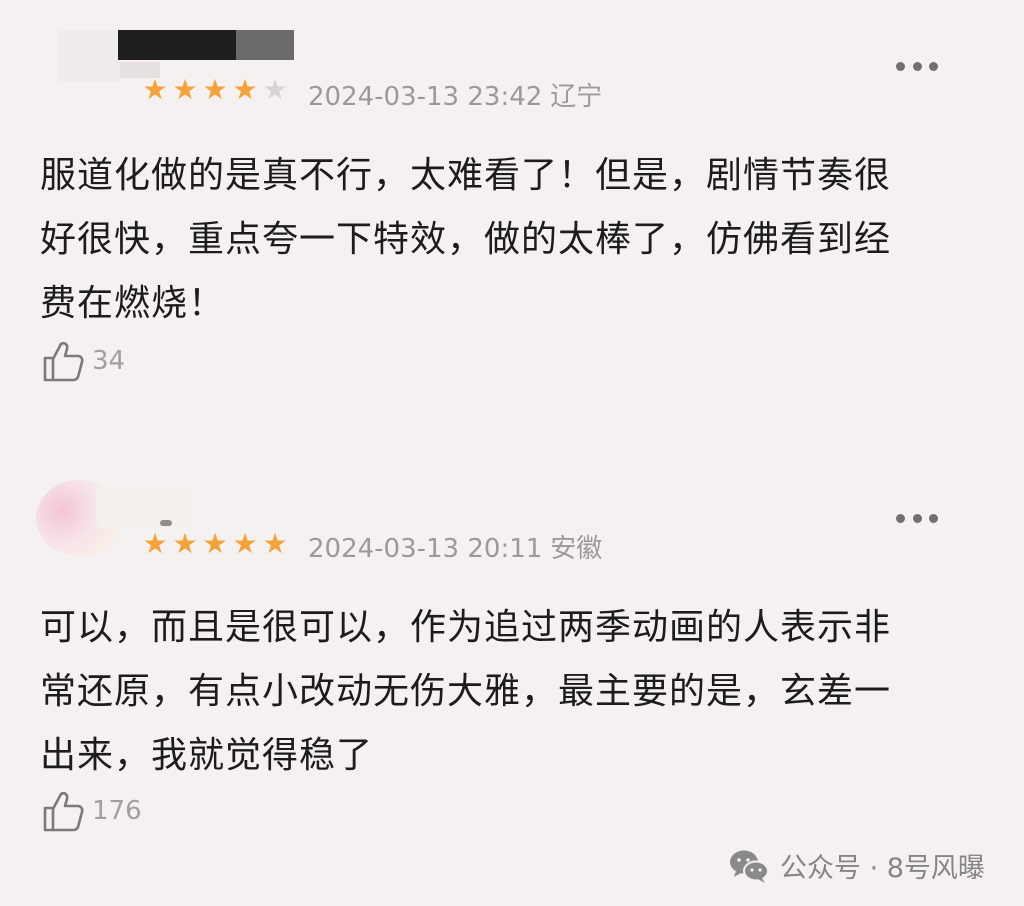 This screenshot has height=906, width=1024. I want to click on review-meta: 2024-03-13 23:42 辽宁, so click(455, 94).